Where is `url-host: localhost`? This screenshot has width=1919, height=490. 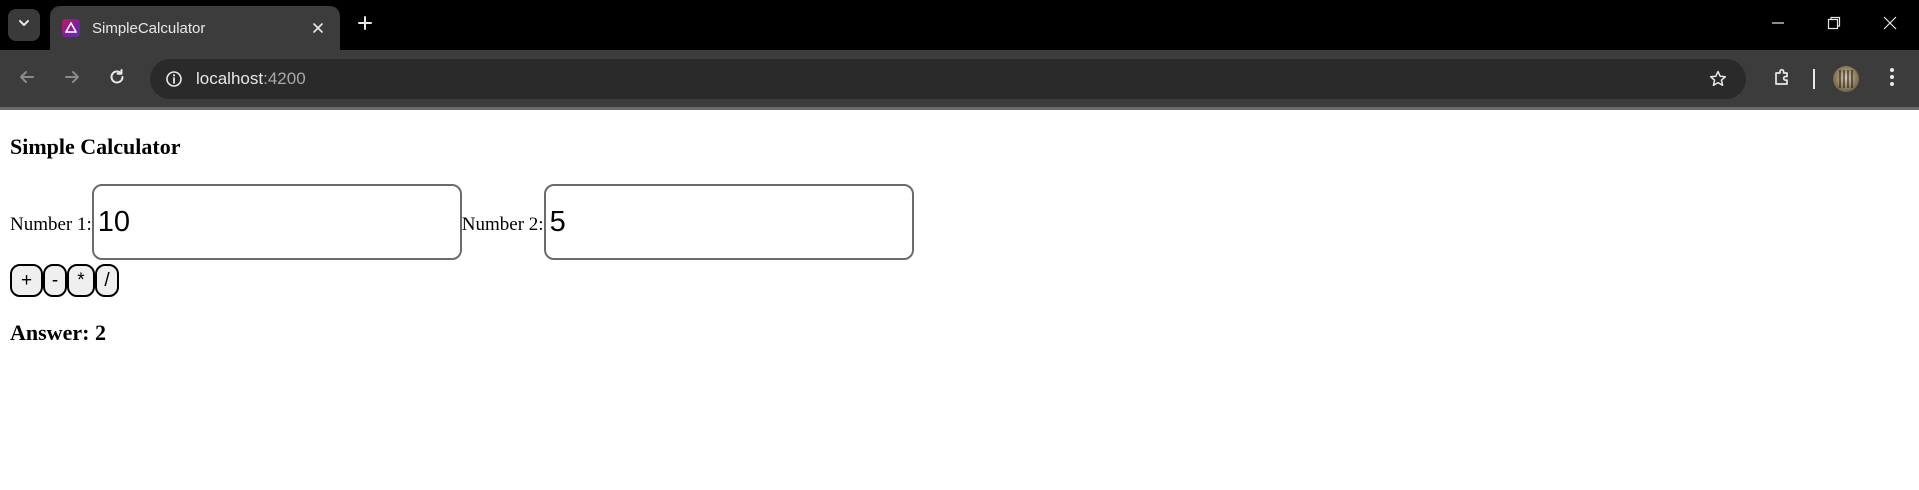 url-host: localhost is located at coordinates (230, 78).